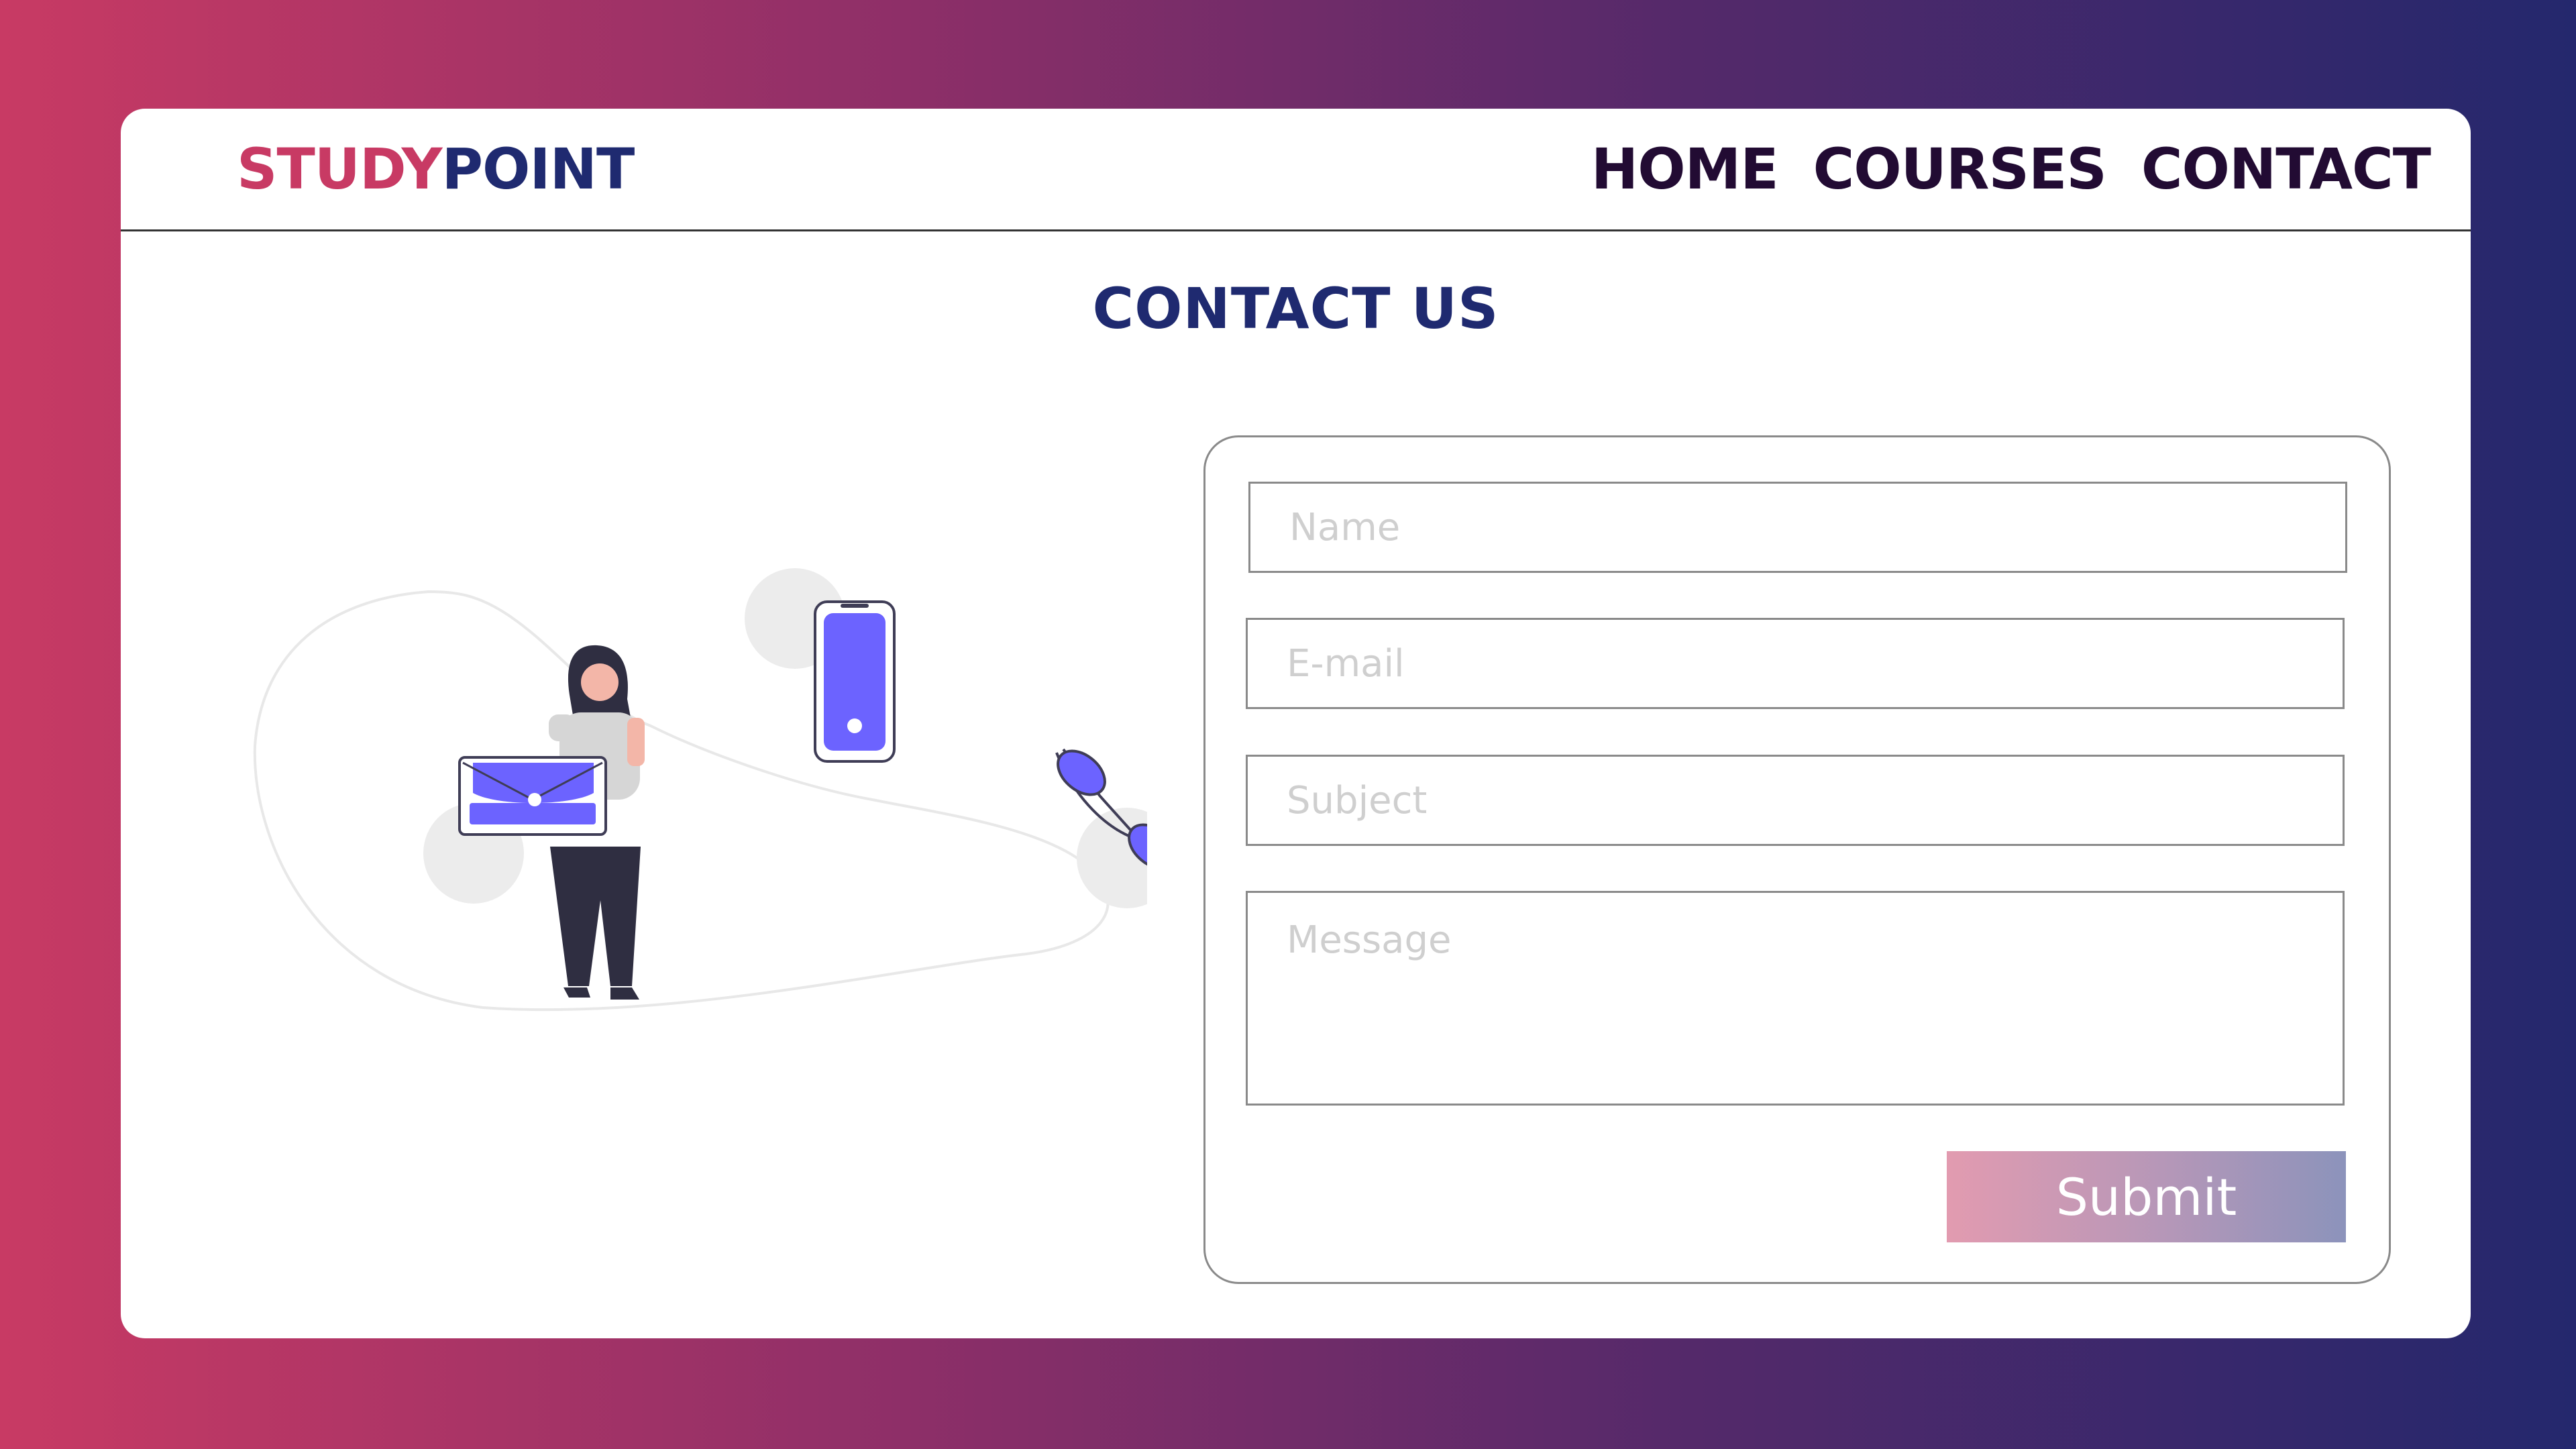 The image size is (2576, 1449). Describe the element at coordinates (339, 169) in the screenshot. I see `brand-logo-part1: STUDY` at that location.